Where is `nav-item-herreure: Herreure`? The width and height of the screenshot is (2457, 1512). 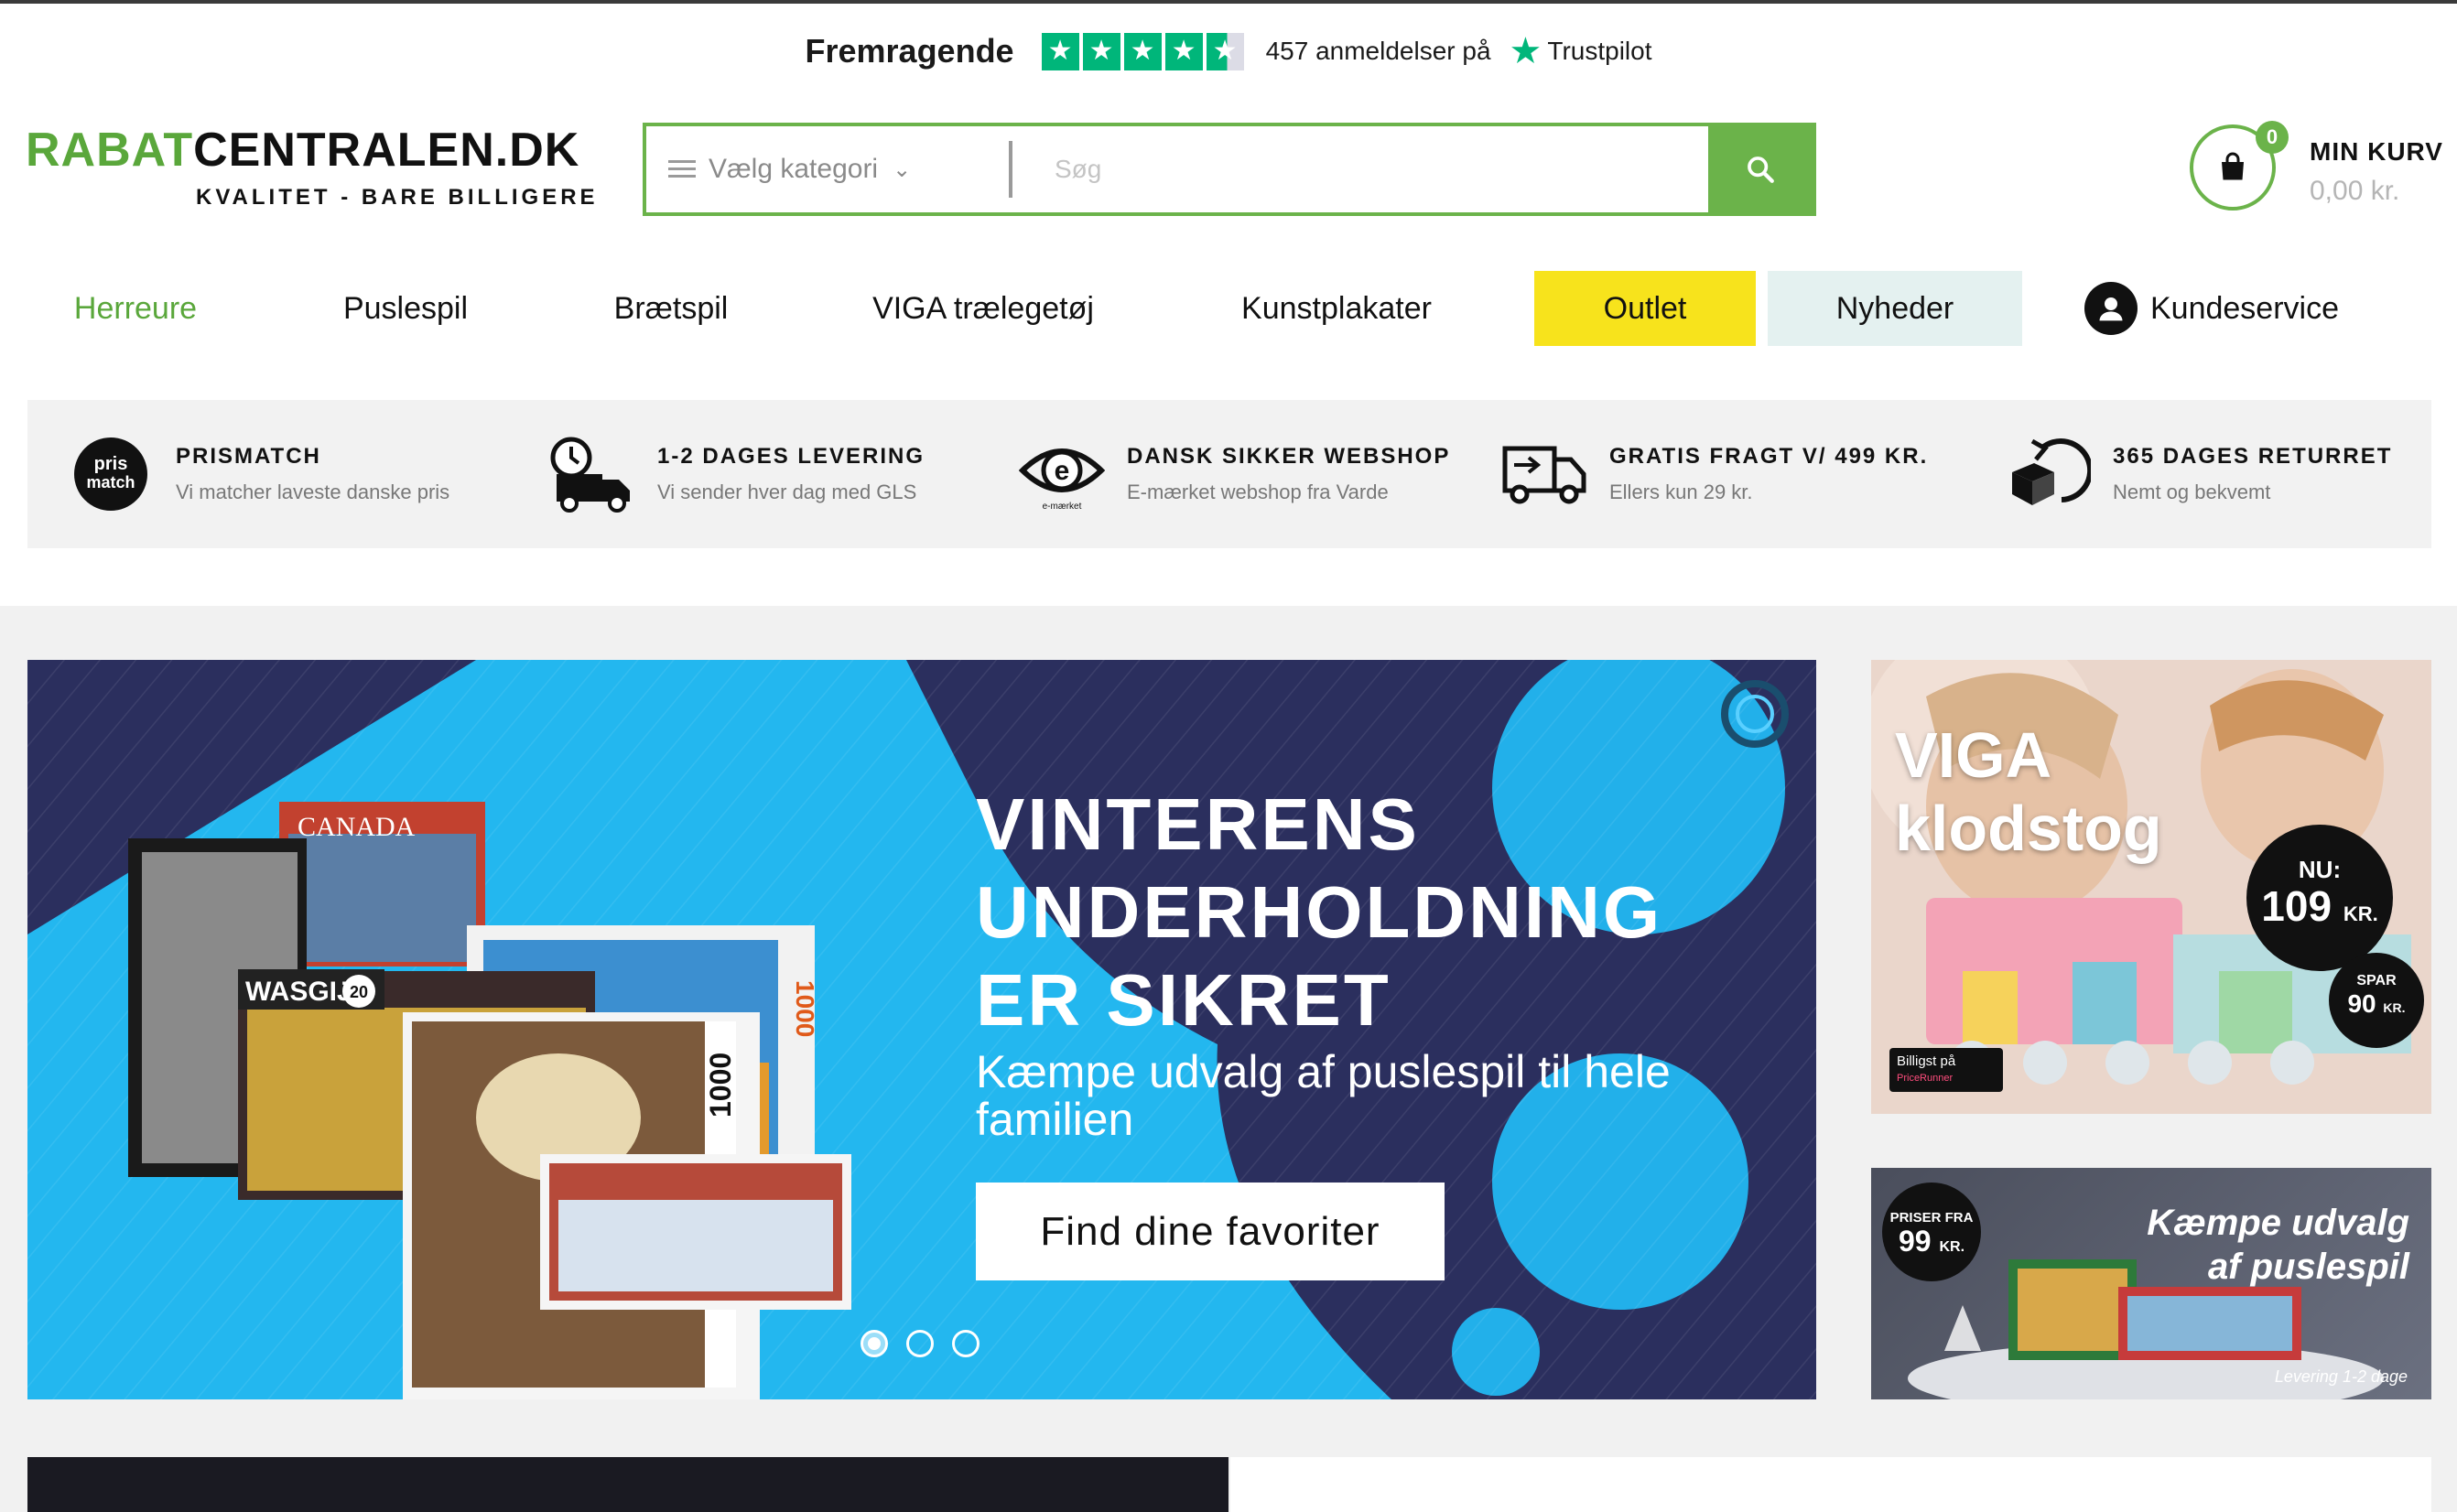 nav-item-herreure: Herreure is located at coordinates (136, 308).